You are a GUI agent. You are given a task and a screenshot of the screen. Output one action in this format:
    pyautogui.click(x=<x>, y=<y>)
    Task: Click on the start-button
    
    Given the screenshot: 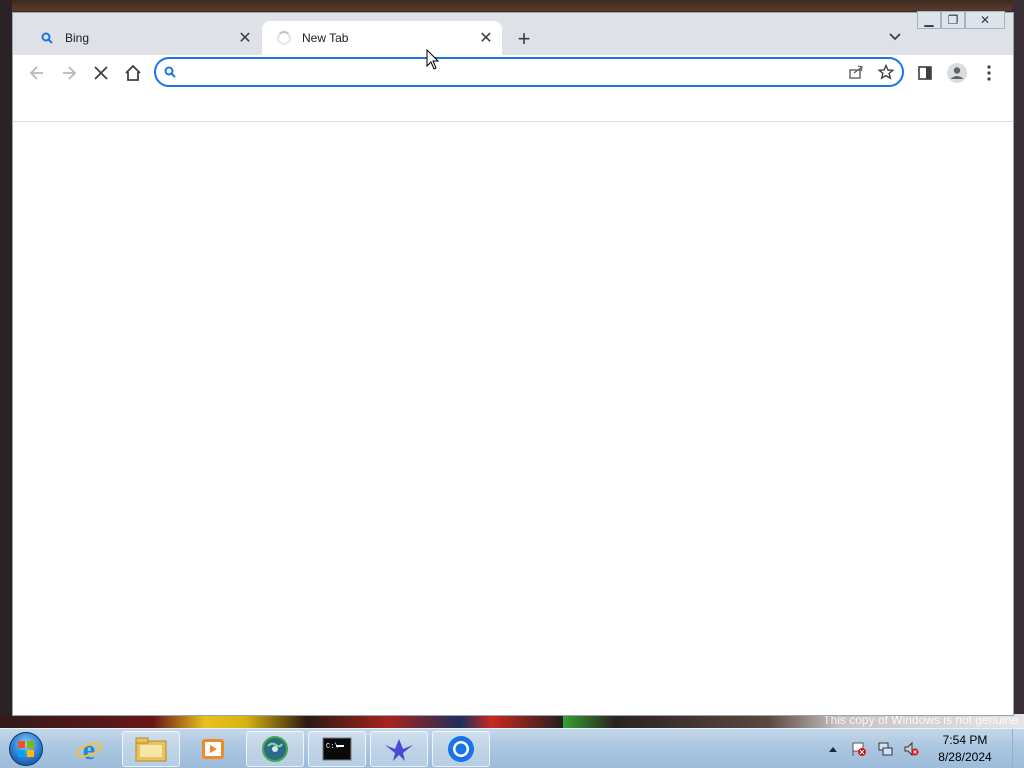 What is the action you would take?
    pyautogui.click(x=26, y=749)
    